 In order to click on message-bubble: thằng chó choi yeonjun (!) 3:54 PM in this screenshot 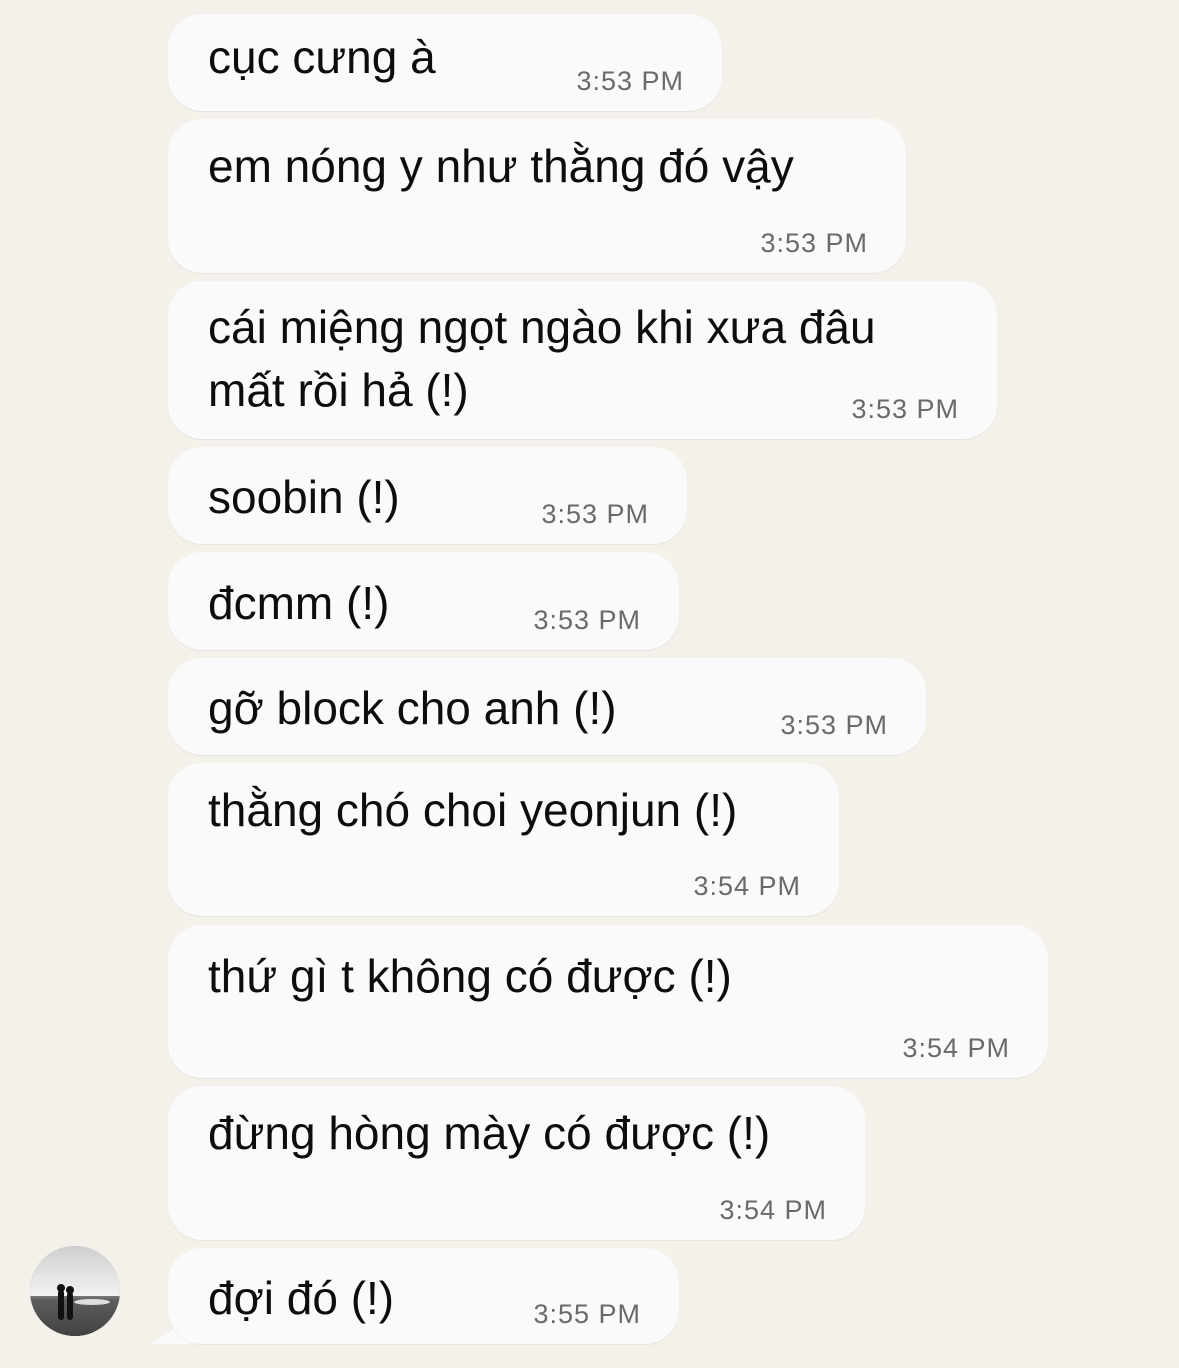, I will do `click(503, 839)`.